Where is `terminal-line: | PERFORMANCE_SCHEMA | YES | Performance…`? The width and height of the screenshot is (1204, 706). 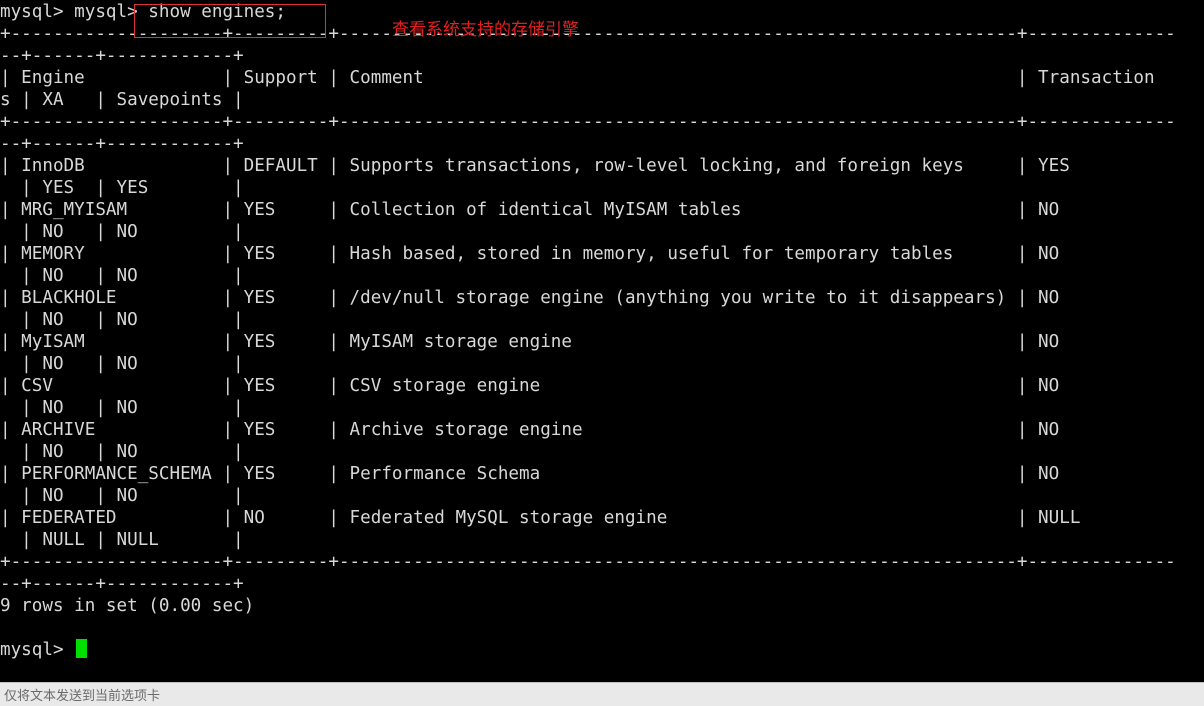 terminal-line: | PERFORMANCE_SCHEMA | YES | Performance… is located at coordinates (530, 474).